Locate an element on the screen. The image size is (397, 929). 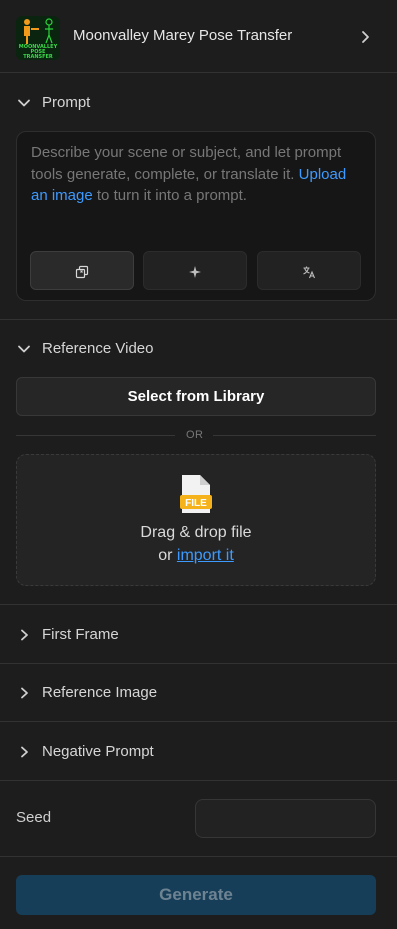
first-frame-section-toggle: First Frame is located at coordinates (198, 635).